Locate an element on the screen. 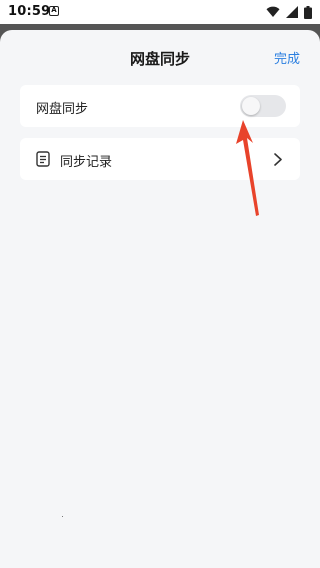 This screenshot has width=320, height=568. sync-record-label: 同步记录 is located at coordinates (86, 162).